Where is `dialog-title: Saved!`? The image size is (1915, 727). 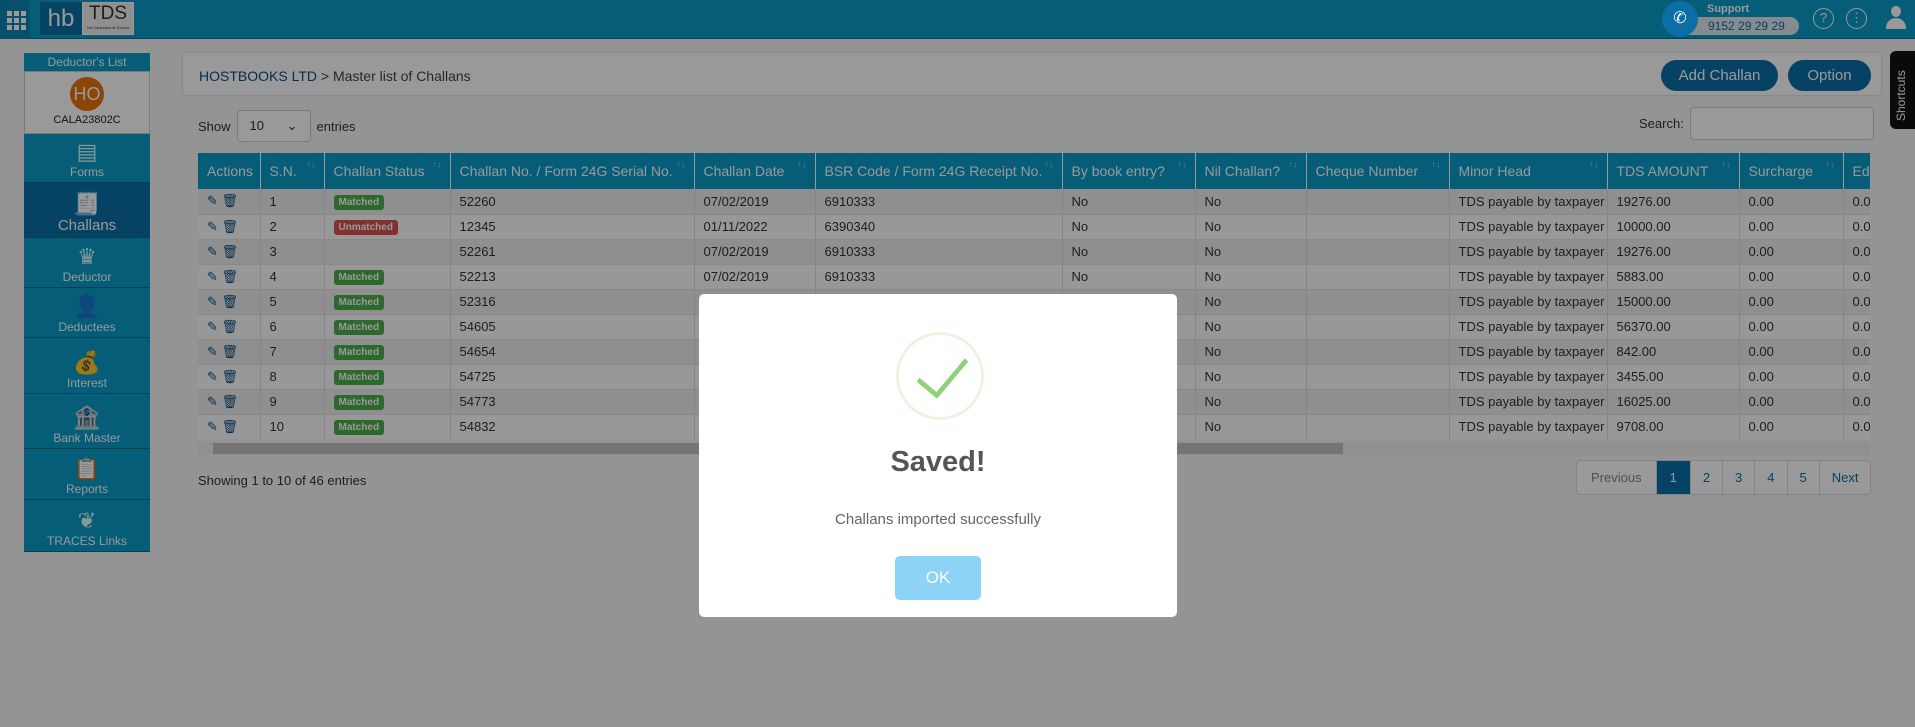 dialog-title: Saved! is located at coordinates (938, 462).